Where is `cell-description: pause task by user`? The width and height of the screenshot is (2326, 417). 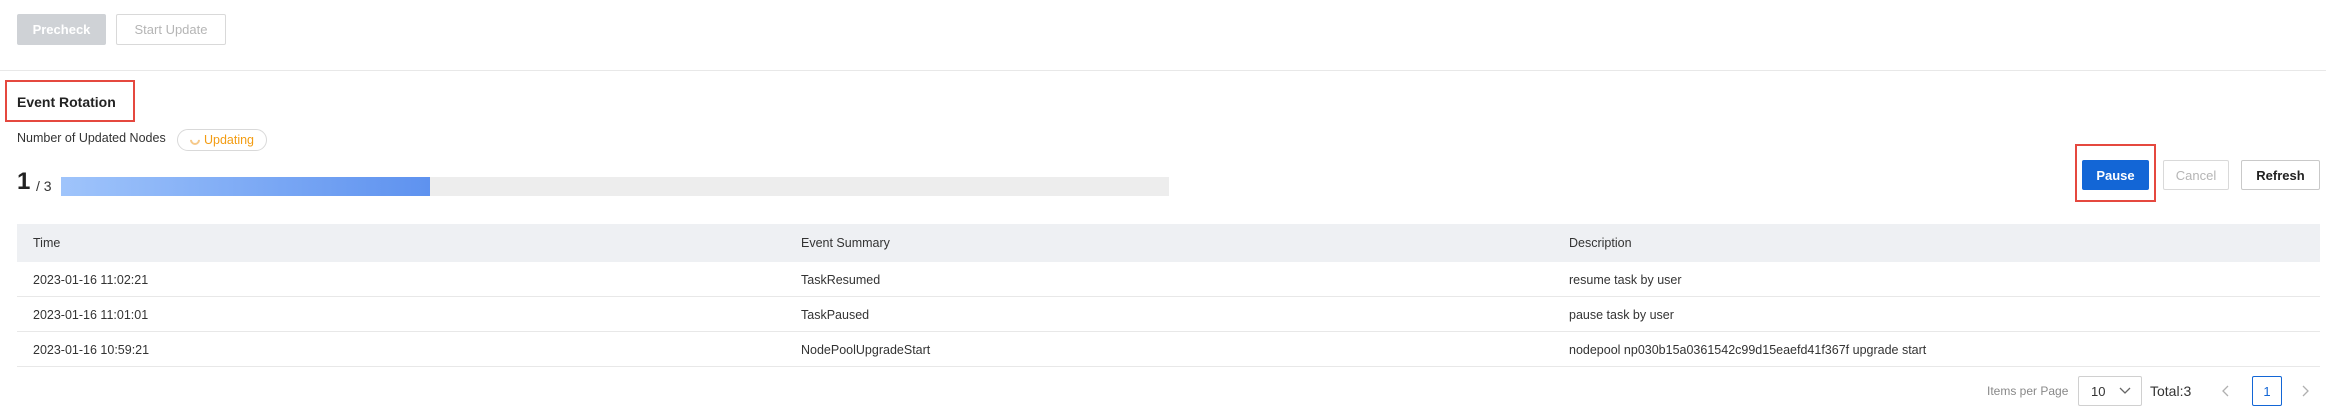
cell-description: pause task by user is located at coordinates (1621, 315).